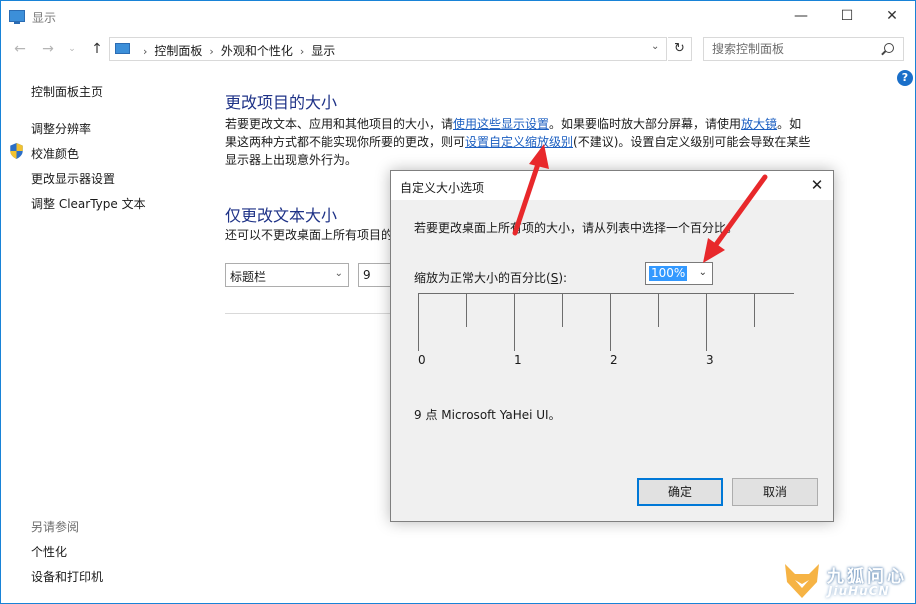 The image size is (916, 604). Describe the element at coordinates (44, 18) in the screenshot. I see `window-title: 显示` at that location.